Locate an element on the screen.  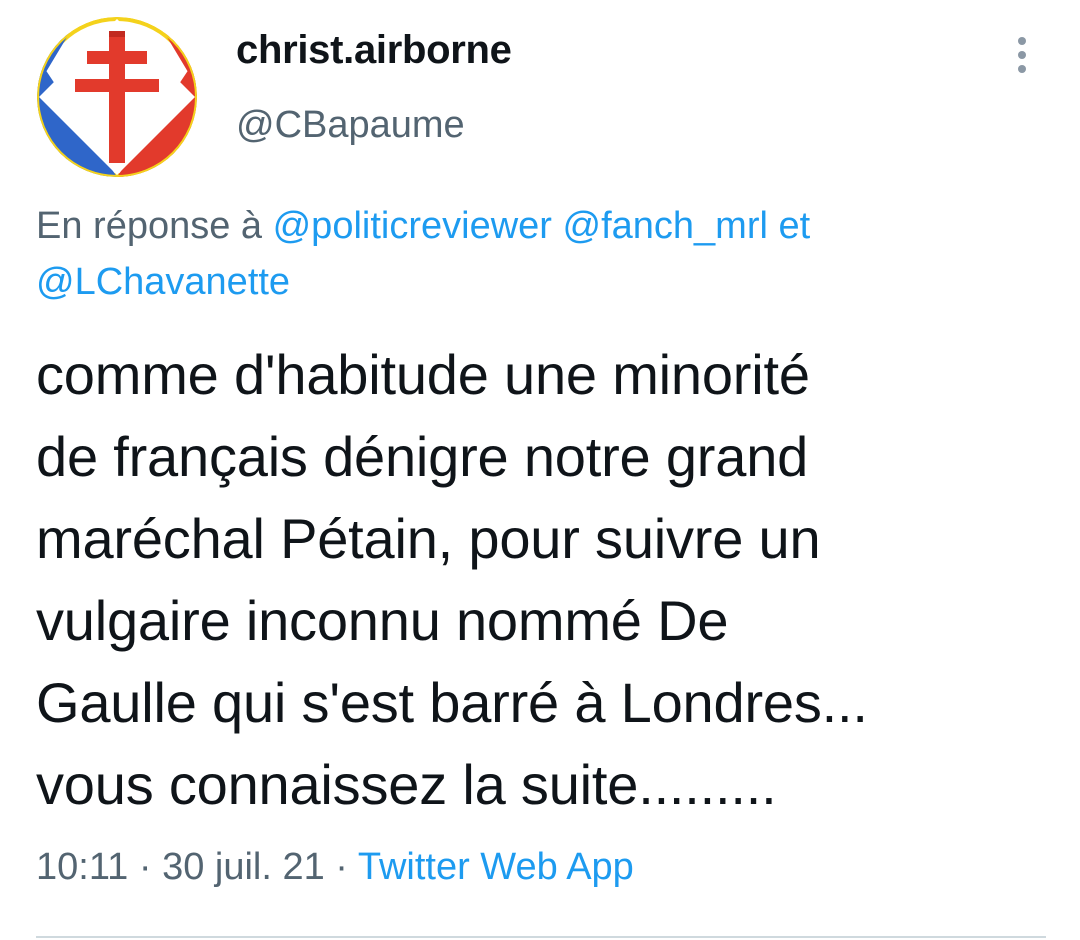
reply-conjunction: et is located at coordinates (789, 226).